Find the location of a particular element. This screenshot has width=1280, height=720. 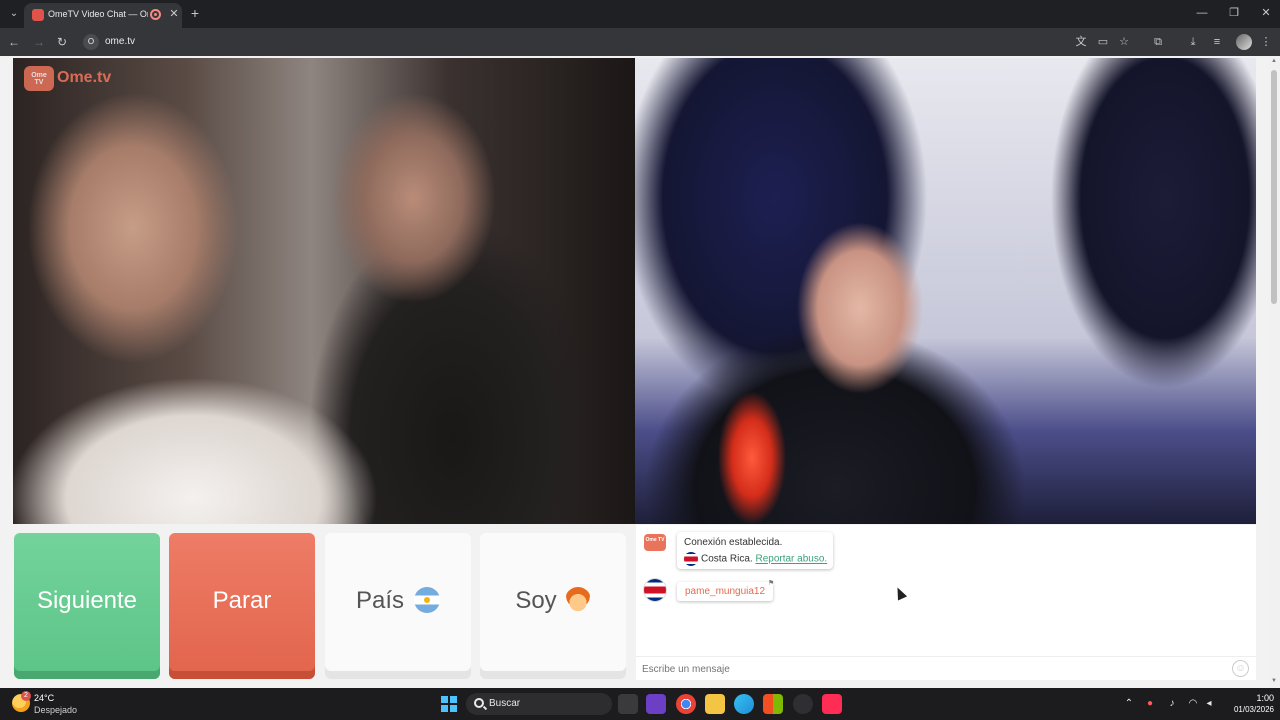

browser-toolbar: ← → ↻ O ome.tv 文 ▭ ☆ ⧉ ⤓ ≡ ⋮ is located at coordinates (640, 42).